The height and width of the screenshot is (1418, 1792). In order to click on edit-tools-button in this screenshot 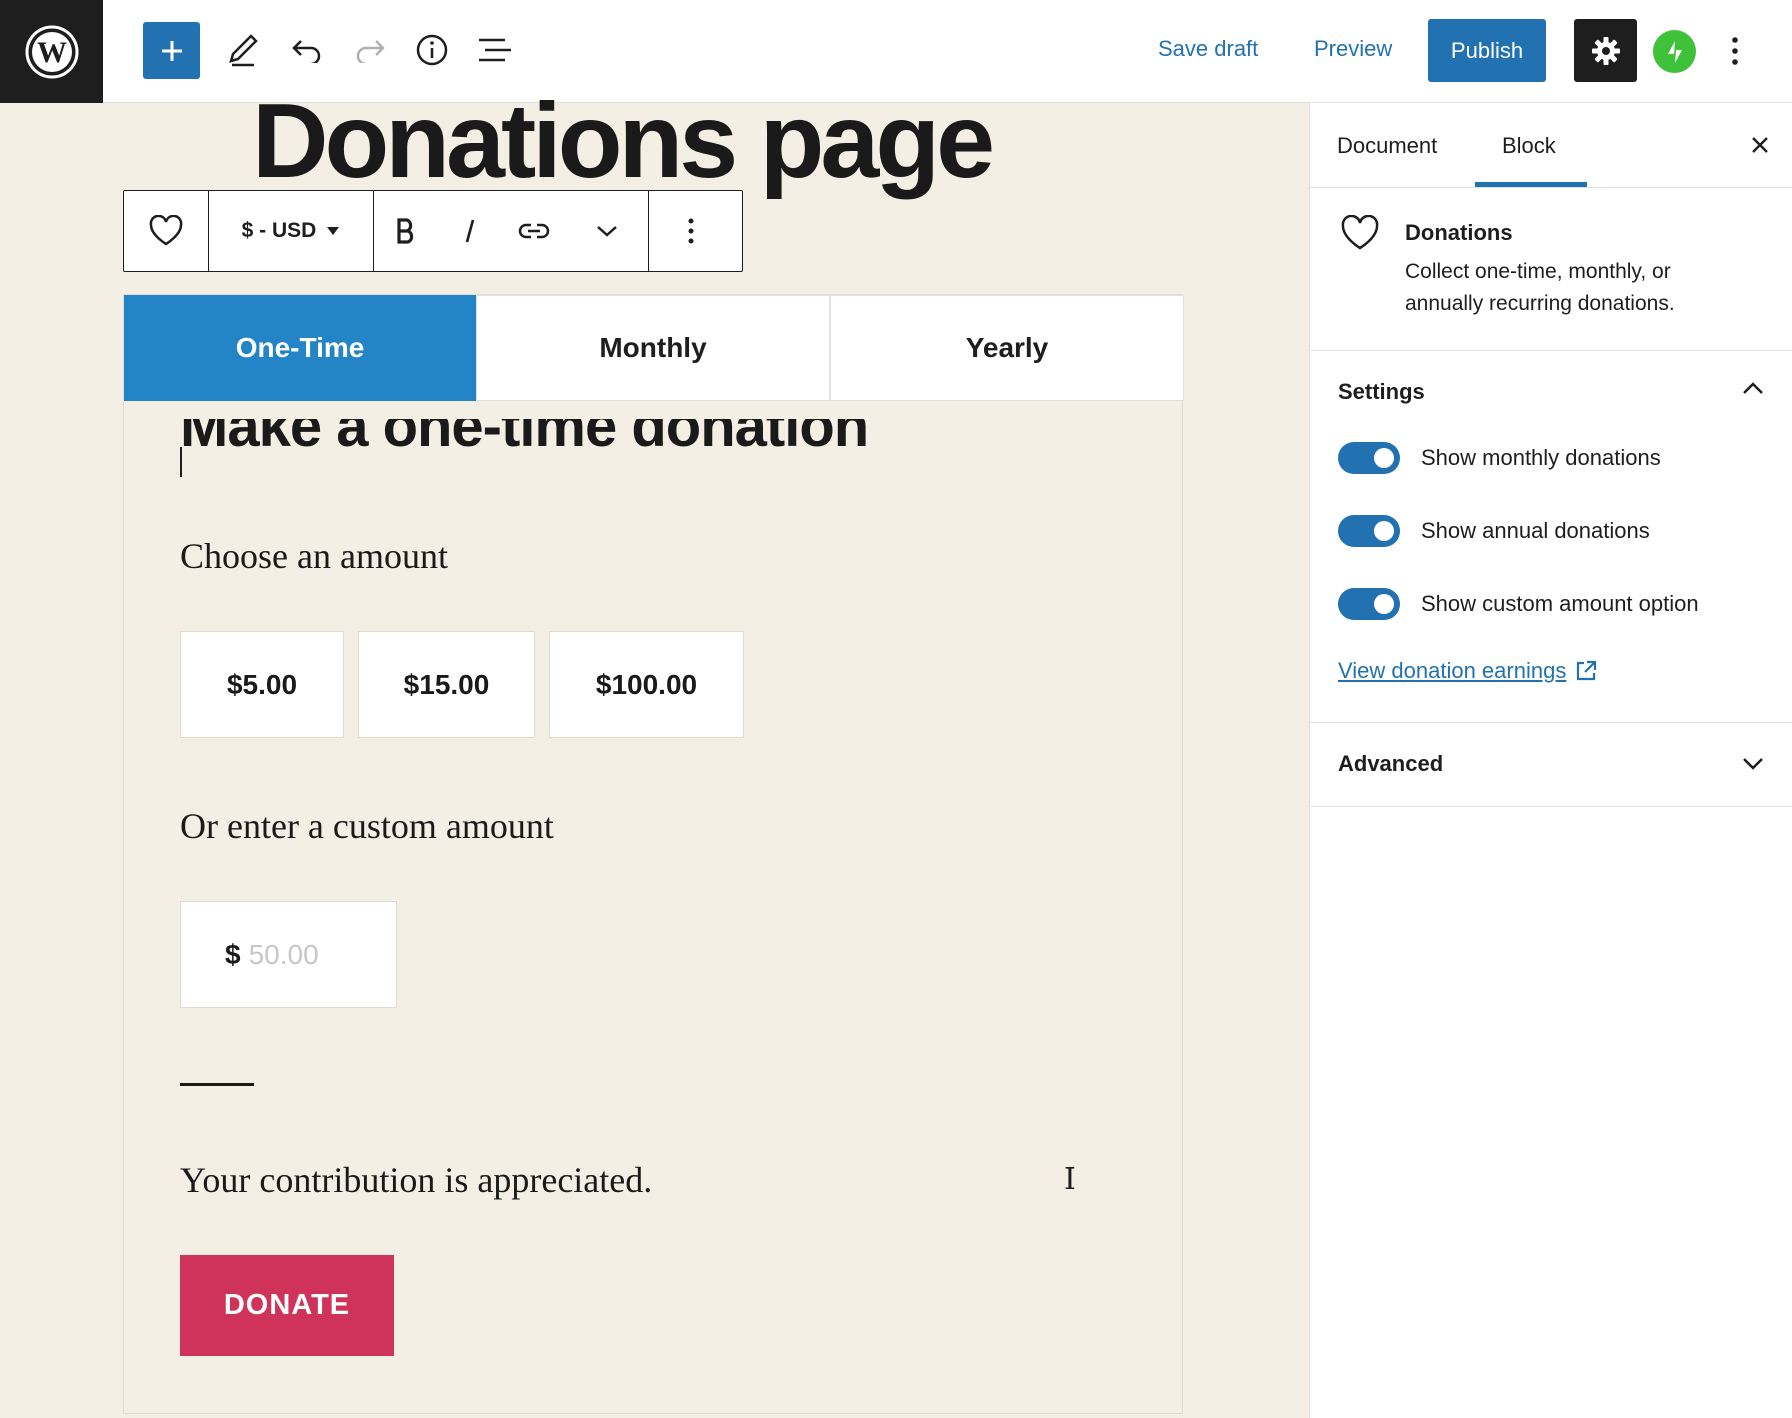, I will do `click(243, 50)`.